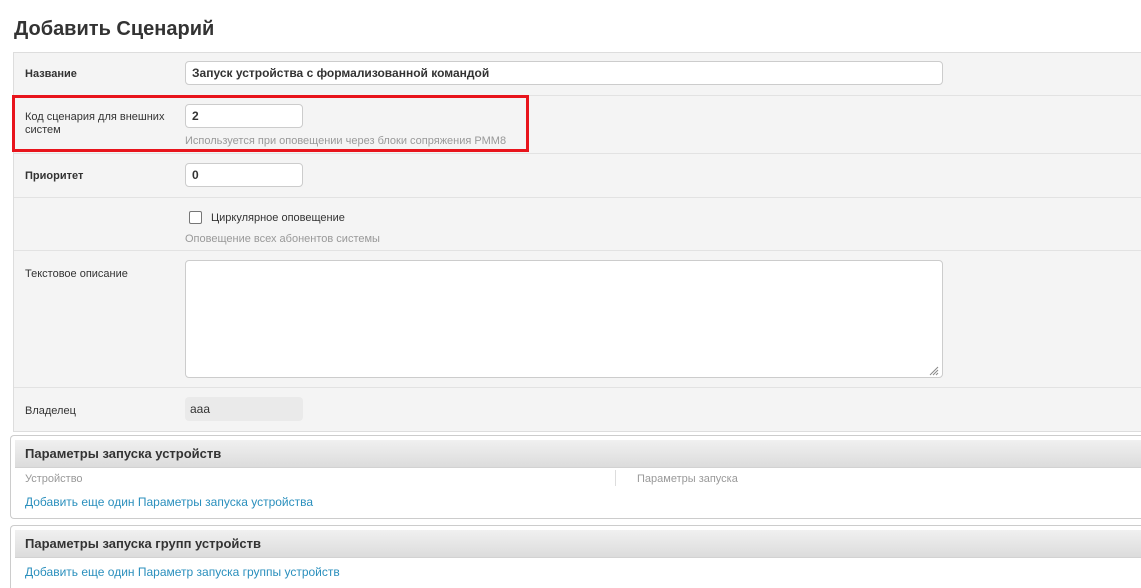 The image size is (1141, 588). Describe the element at coordinates (578, 544) in the screenshot. I see `group-params-header: Параметры запуска групп устройств` at that location.